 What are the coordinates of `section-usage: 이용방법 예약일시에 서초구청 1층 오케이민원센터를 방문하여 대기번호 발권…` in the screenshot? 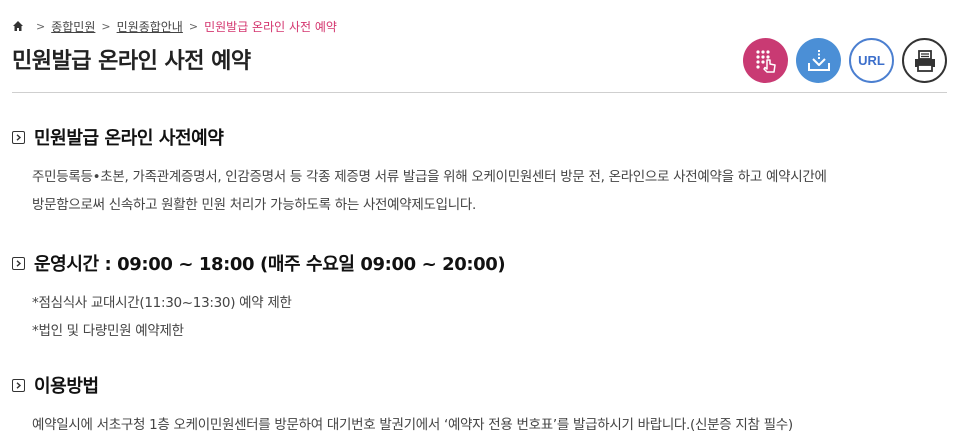 It's located at (479, 405).